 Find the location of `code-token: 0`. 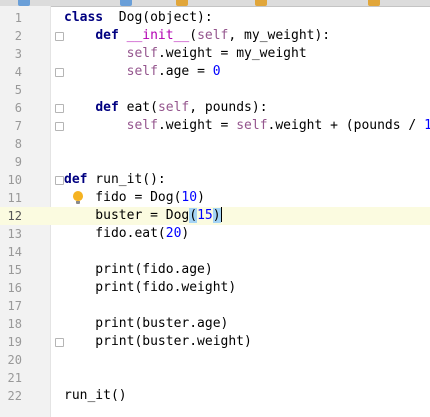

code-token: 0 is located at coordinates (216, 71).